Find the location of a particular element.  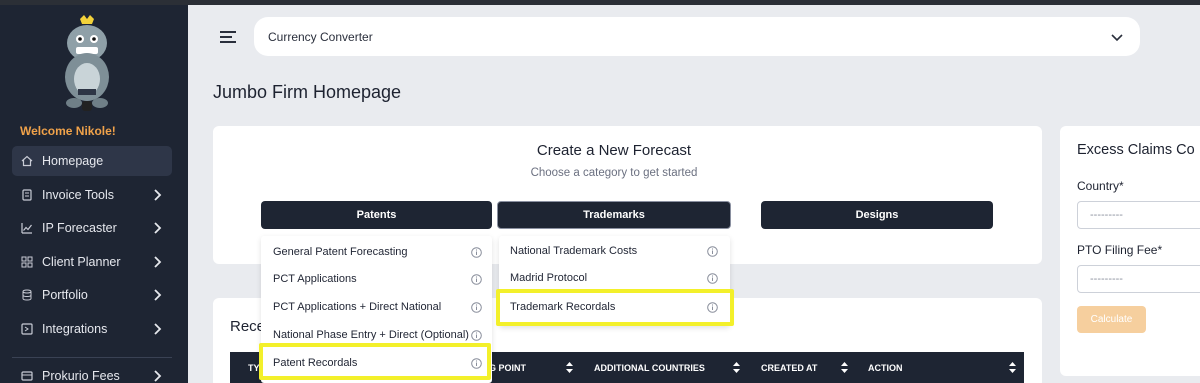

country-label: Country* is located at coordinates (1100, 186).